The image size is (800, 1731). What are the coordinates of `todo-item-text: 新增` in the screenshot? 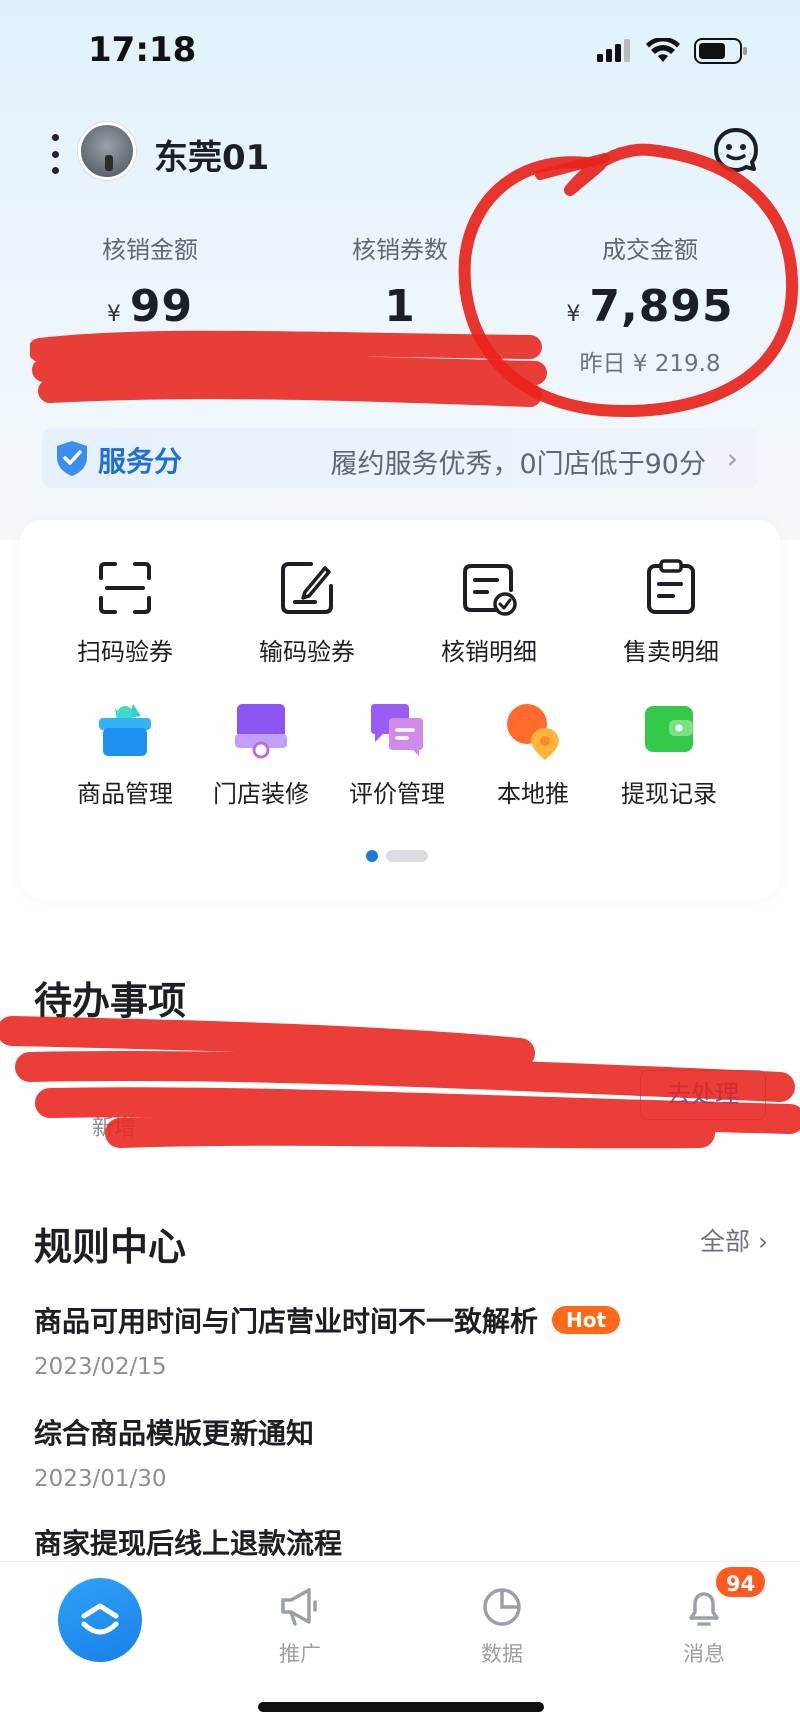 It's located at (114, 1128).